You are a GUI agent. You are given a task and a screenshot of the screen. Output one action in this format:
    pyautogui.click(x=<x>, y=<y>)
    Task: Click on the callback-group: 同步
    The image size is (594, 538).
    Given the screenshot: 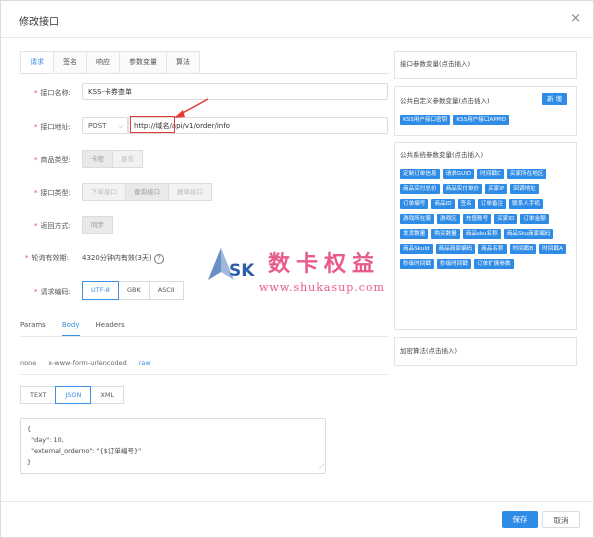 What is the action you would take?
    pyautogui.click(x=97, y=225)
    